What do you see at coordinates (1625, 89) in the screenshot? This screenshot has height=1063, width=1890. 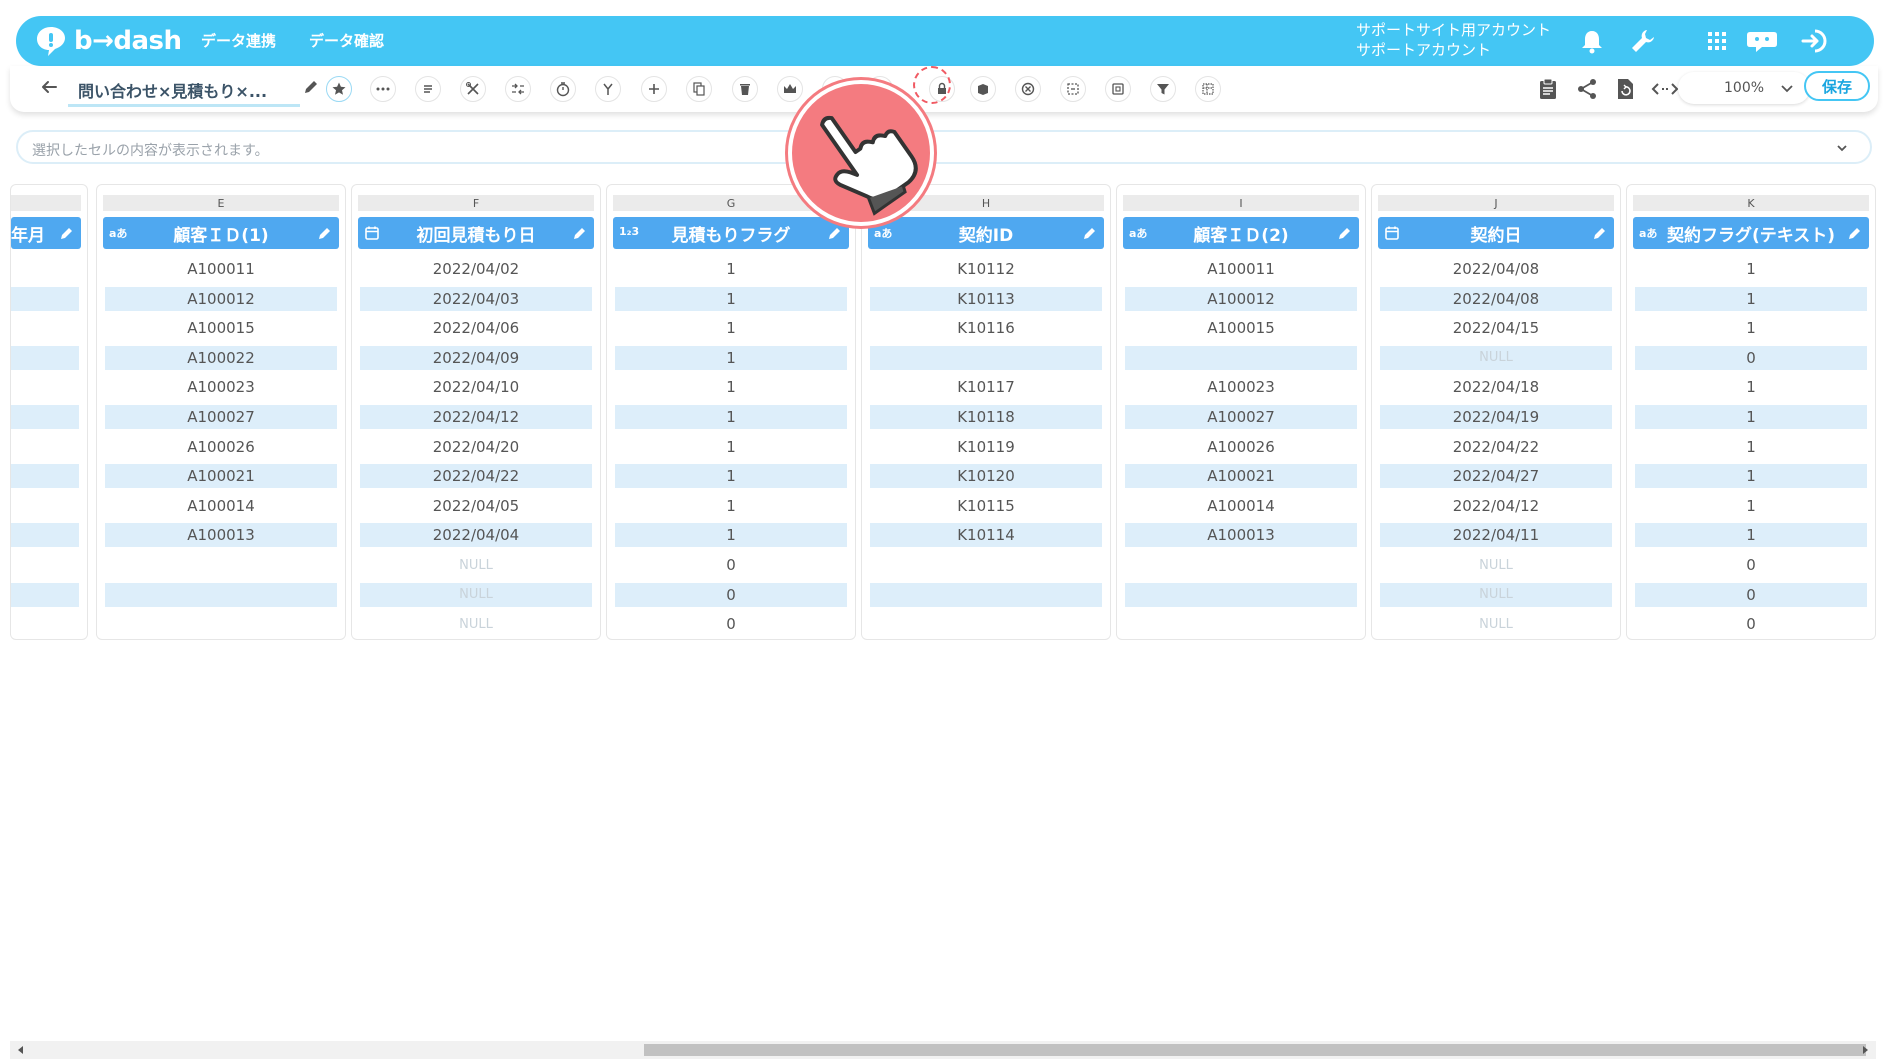 I see `refresh-file-icon` at bounding box center [1625, 89].